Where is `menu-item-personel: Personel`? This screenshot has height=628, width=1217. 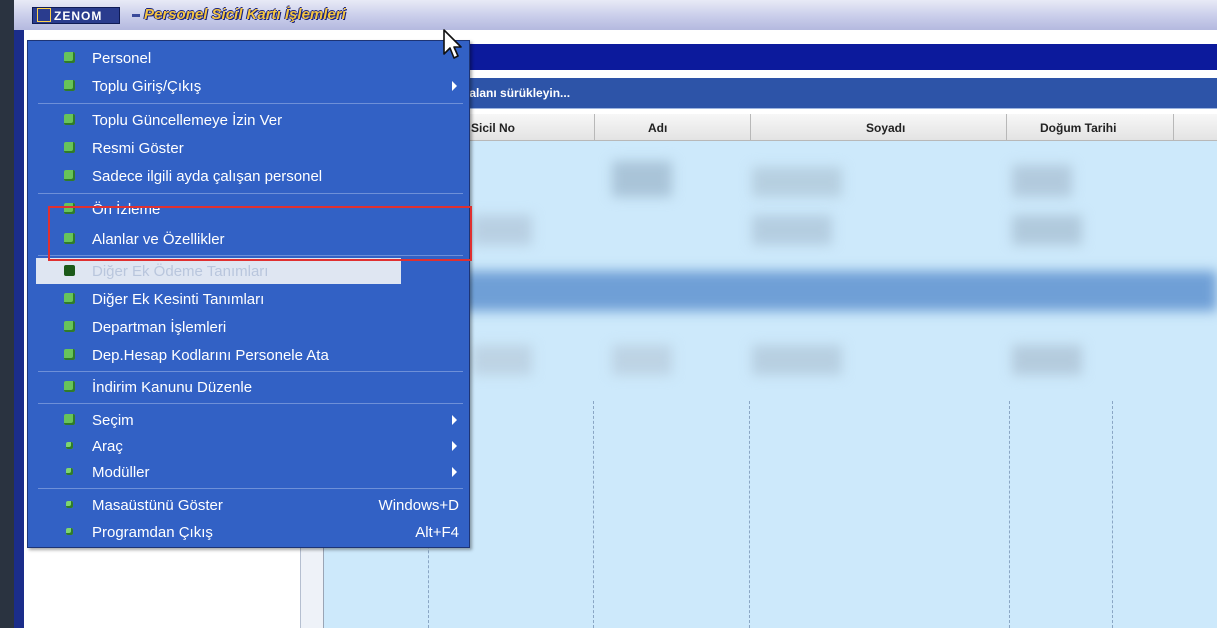 menu-item-personel: Personel is located at coordinates (249, 58).